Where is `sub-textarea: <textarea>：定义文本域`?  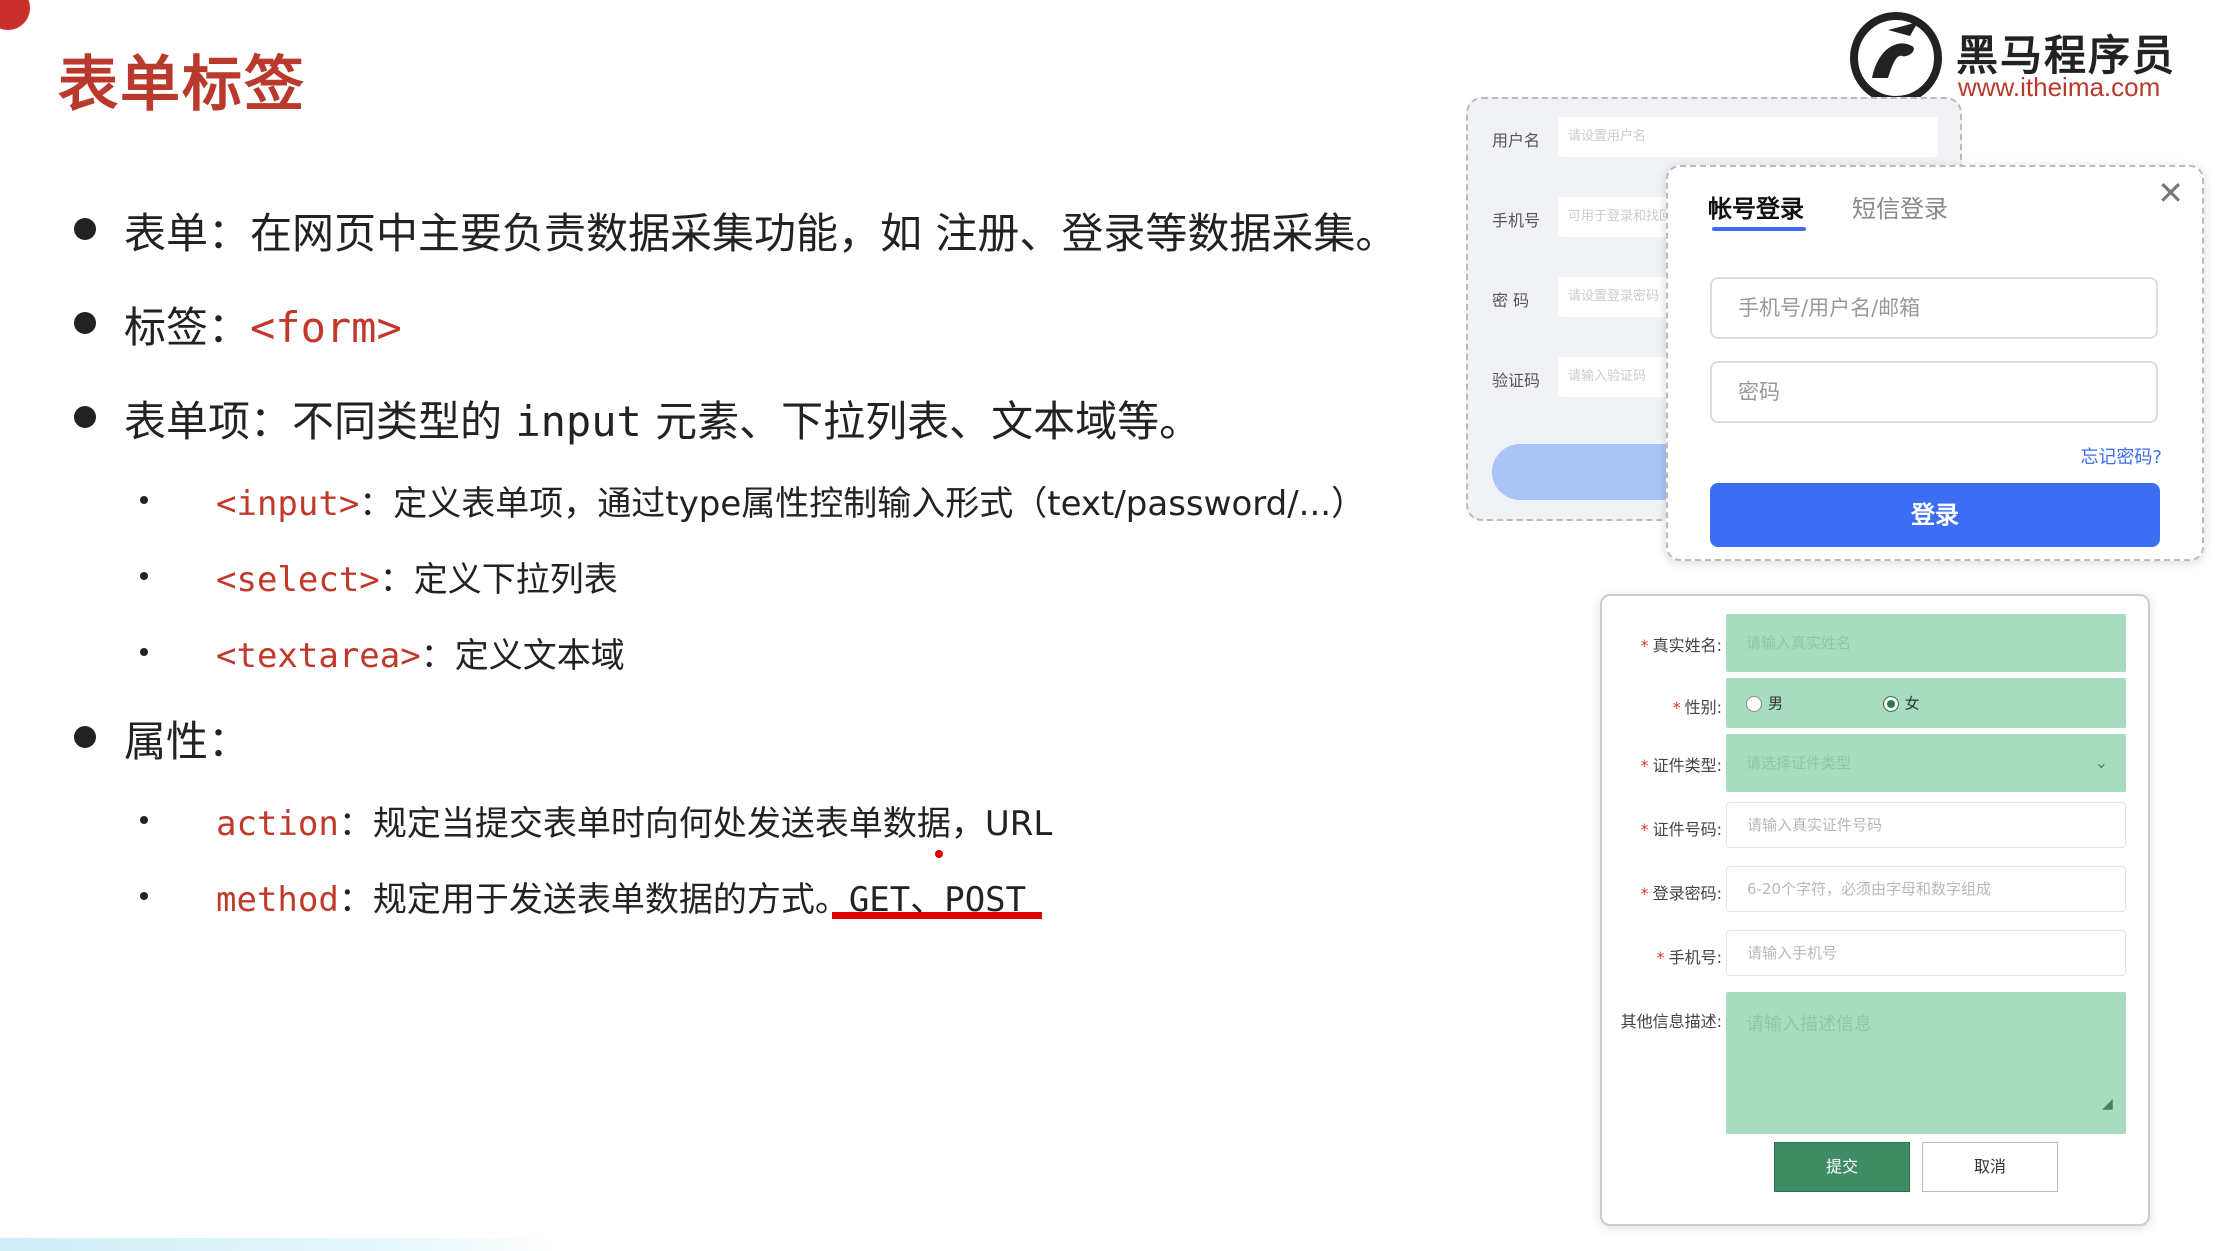
sub-textarea: <textarea>：定义文本域 is located at coordinates (382, 652).